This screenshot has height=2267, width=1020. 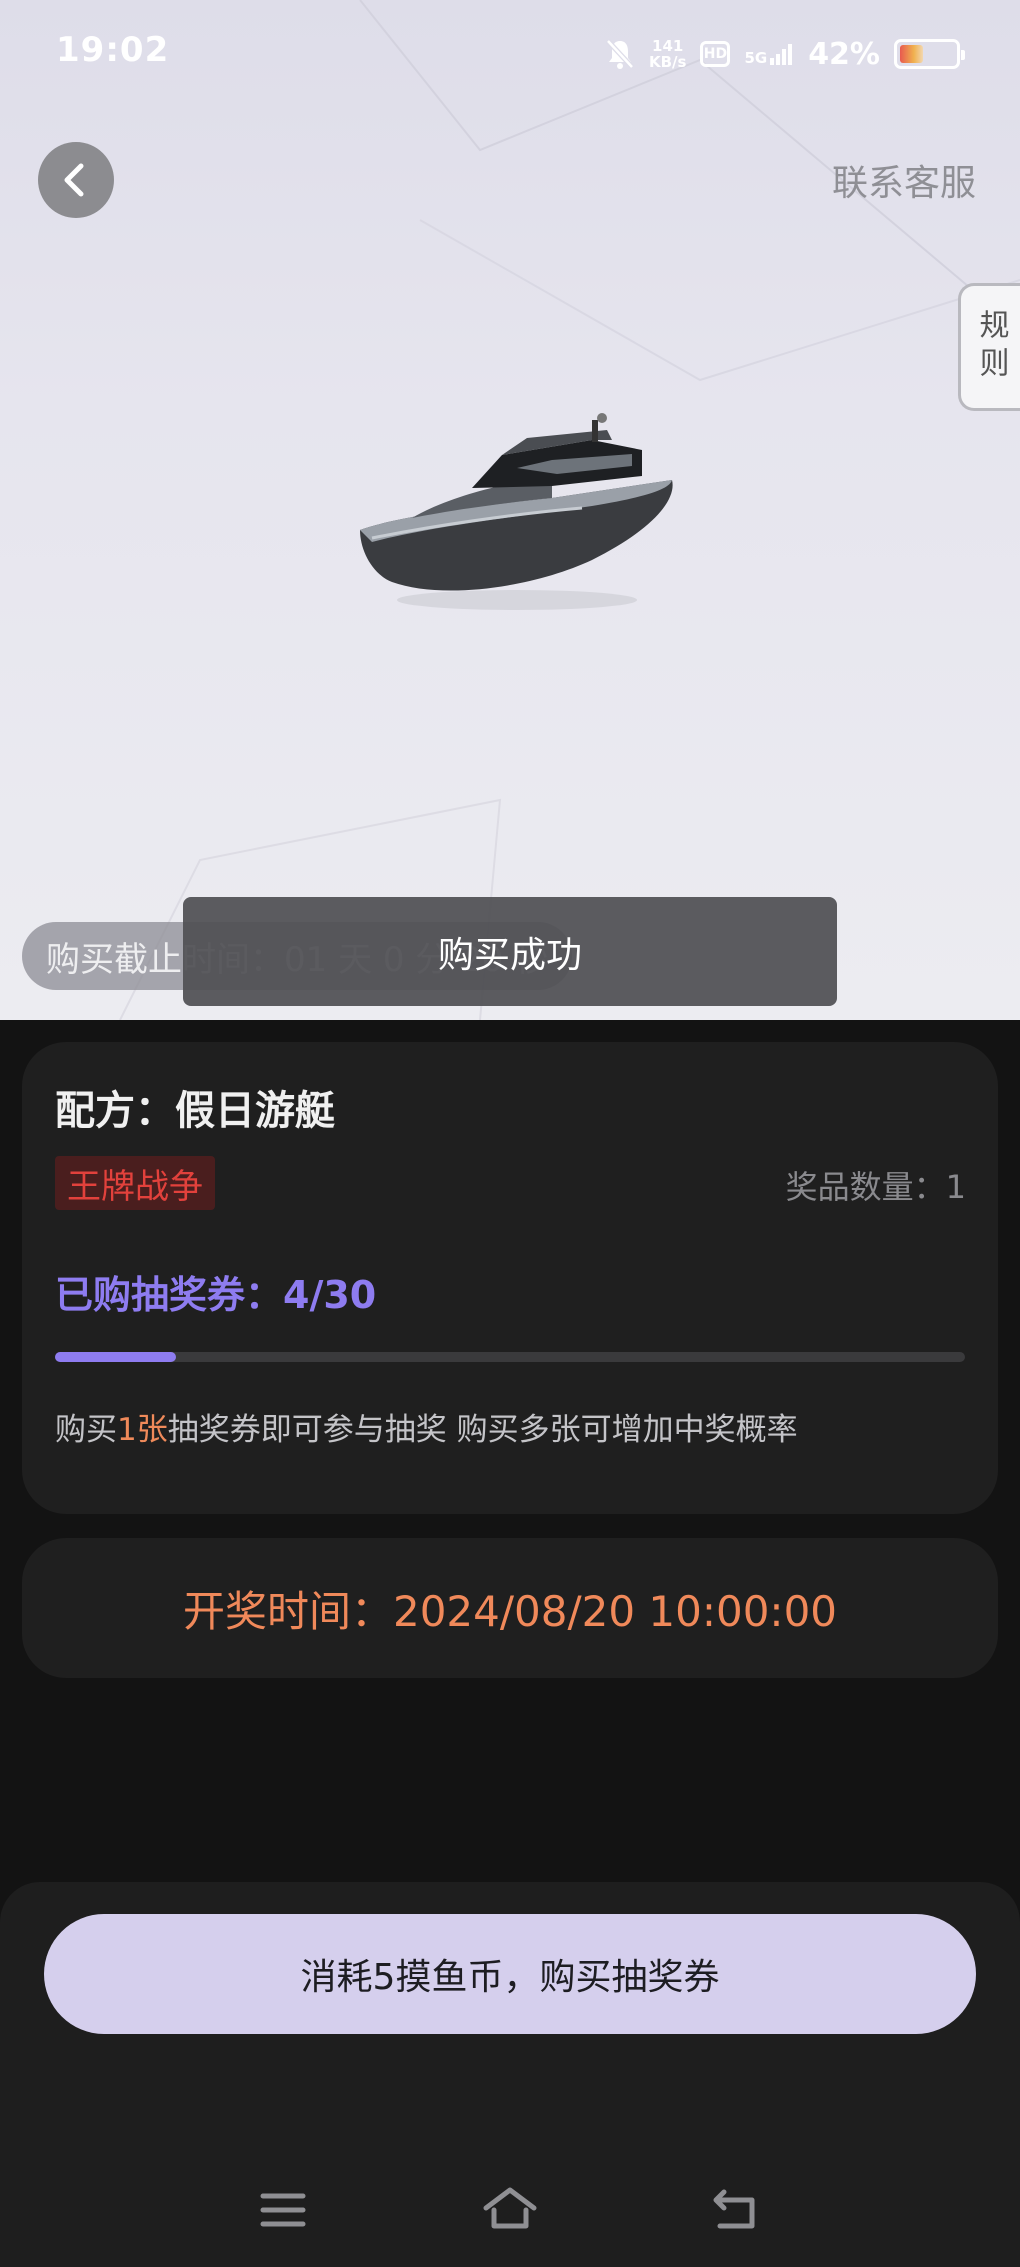 I want to click on rules-tab: 规则, so click(x=989, y=347).